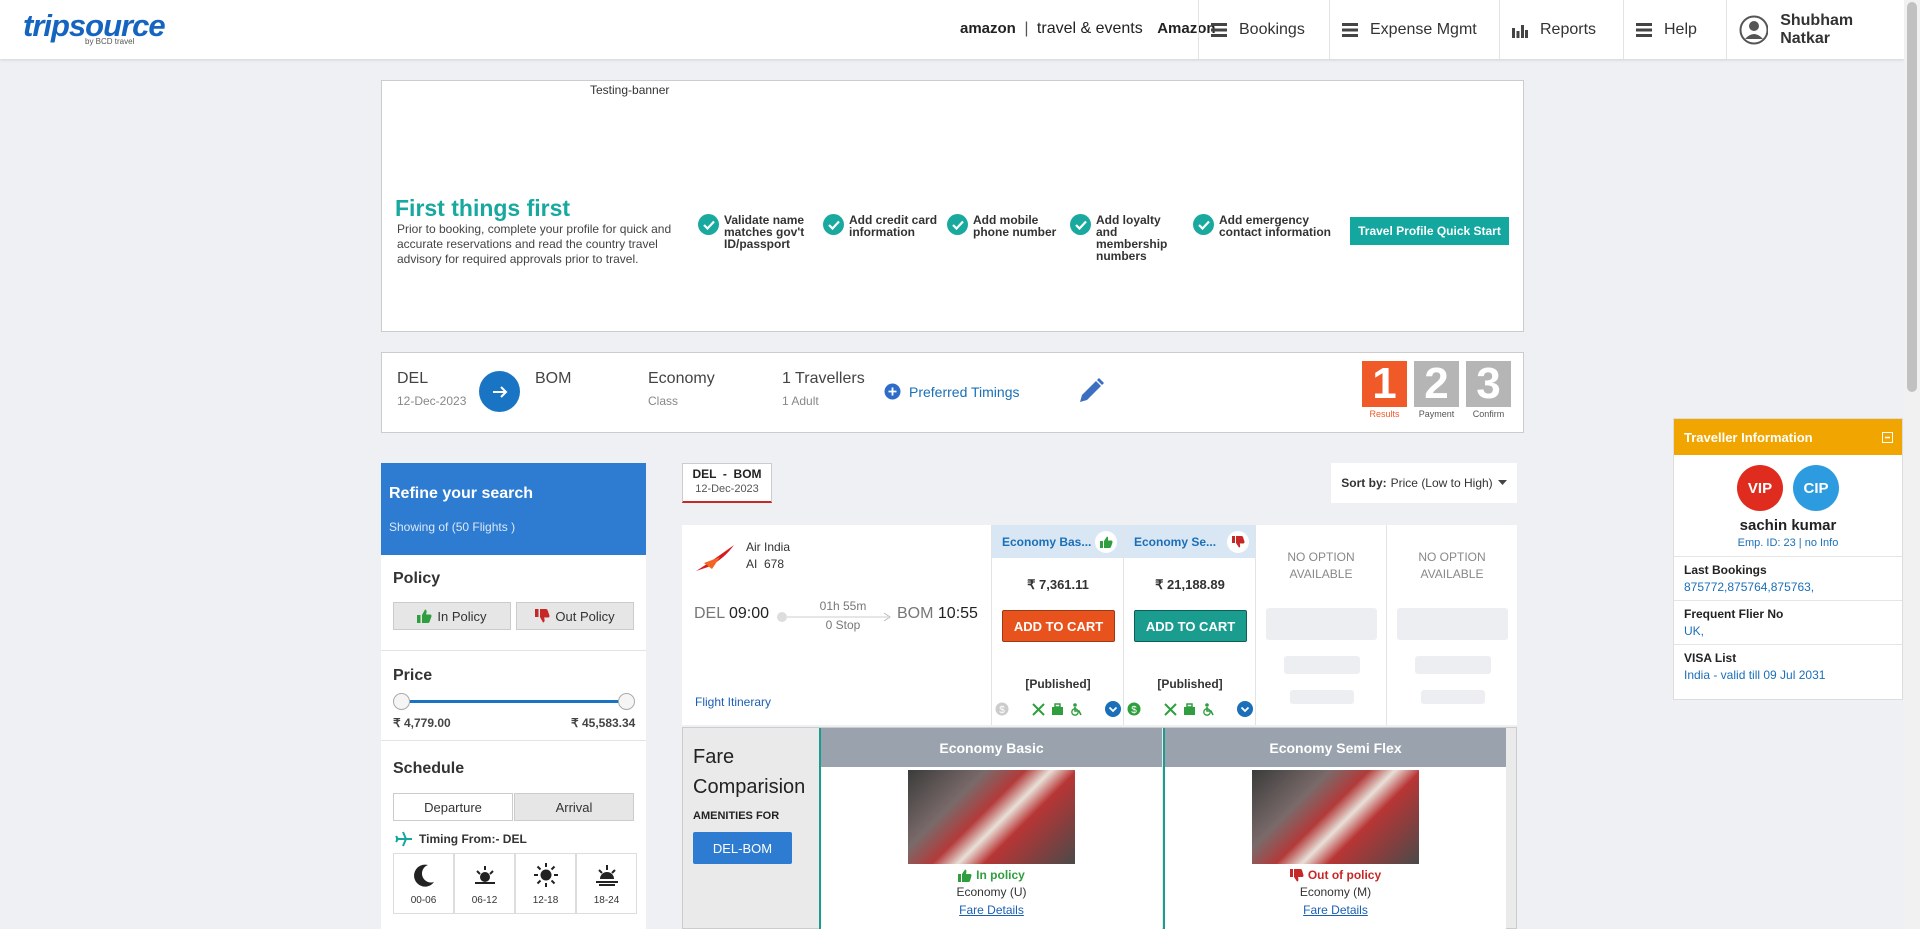 The image size is (1920, 929). Describe the element at coordinates (965, 875) in the screenshot. I see `thumbs-up-icon` at that location.